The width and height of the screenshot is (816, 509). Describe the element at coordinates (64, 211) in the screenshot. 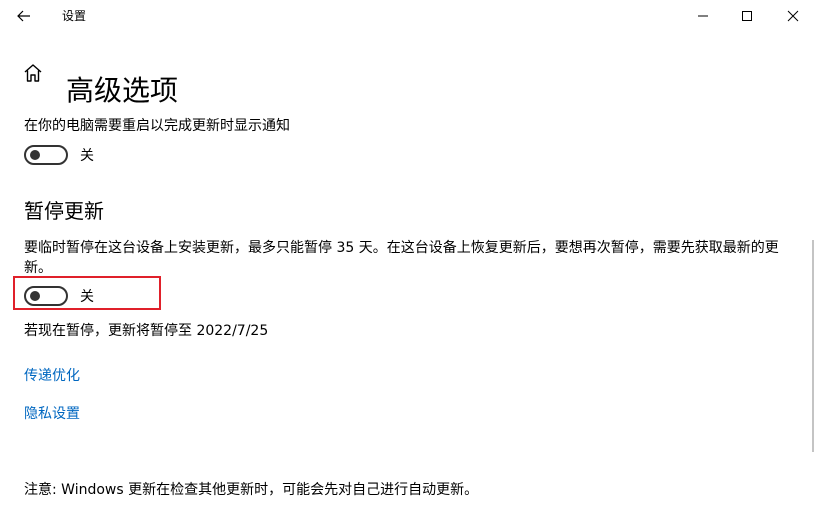

I see `pause-updates-title: 暂停更新` at that location.